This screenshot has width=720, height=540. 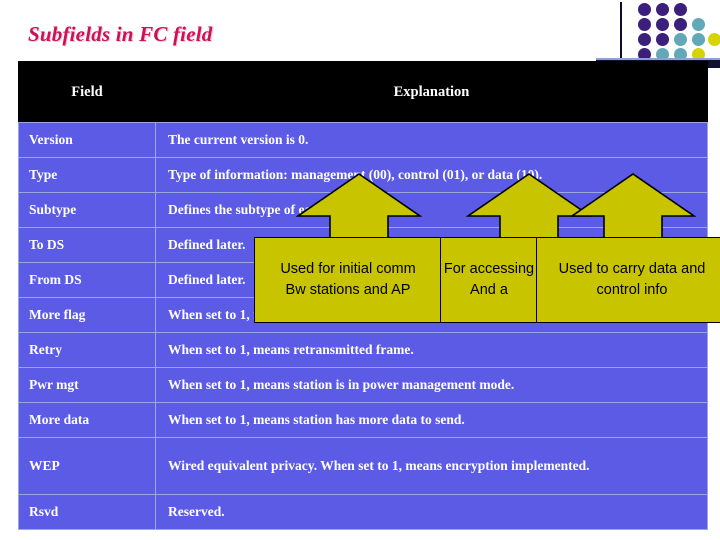 I want to click on cell-field: To DS, so click(x=87, y=245).